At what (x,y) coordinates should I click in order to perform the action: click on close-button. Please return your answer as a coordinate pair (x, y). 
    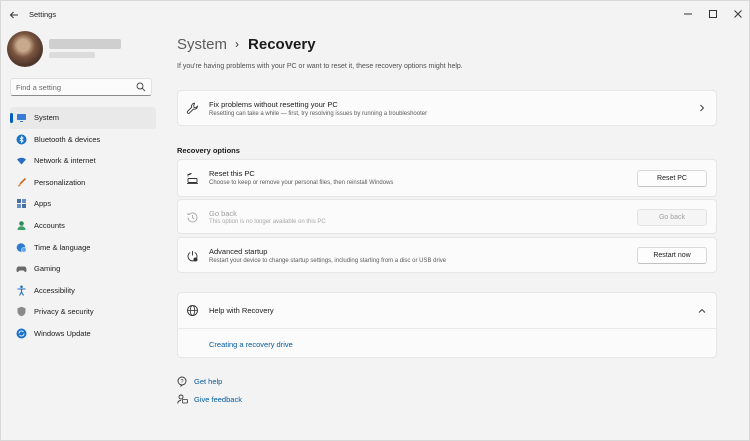
    Looking at the image, I should click on (737, 14).